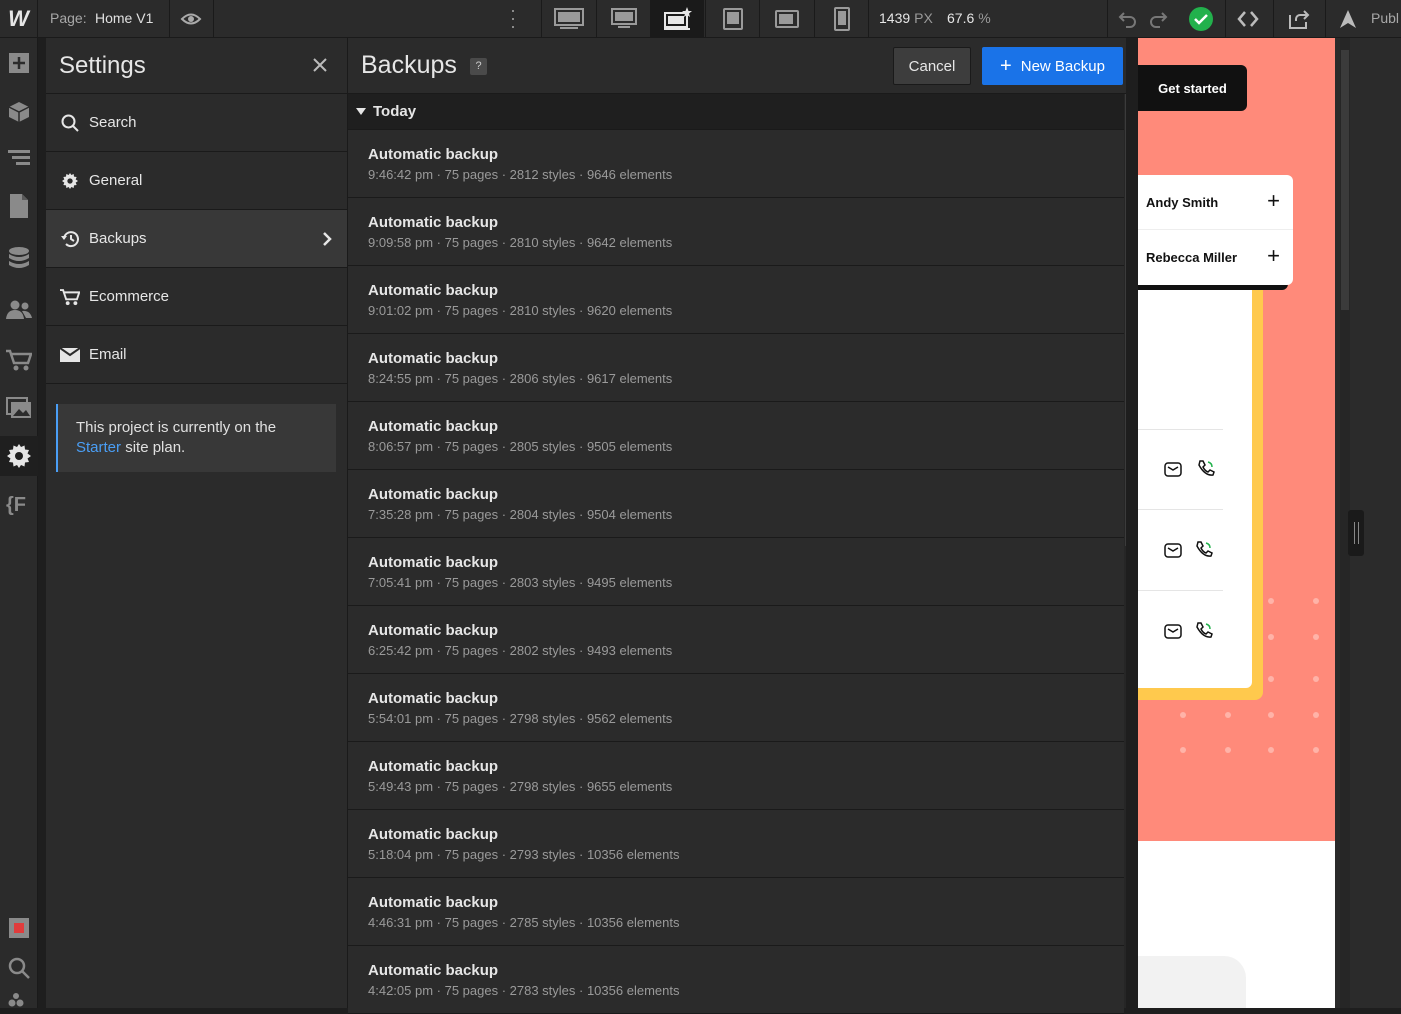 The height and width of the screenshot is (1014, 1401). I want to click on redo-icon, so click(1158, 19).